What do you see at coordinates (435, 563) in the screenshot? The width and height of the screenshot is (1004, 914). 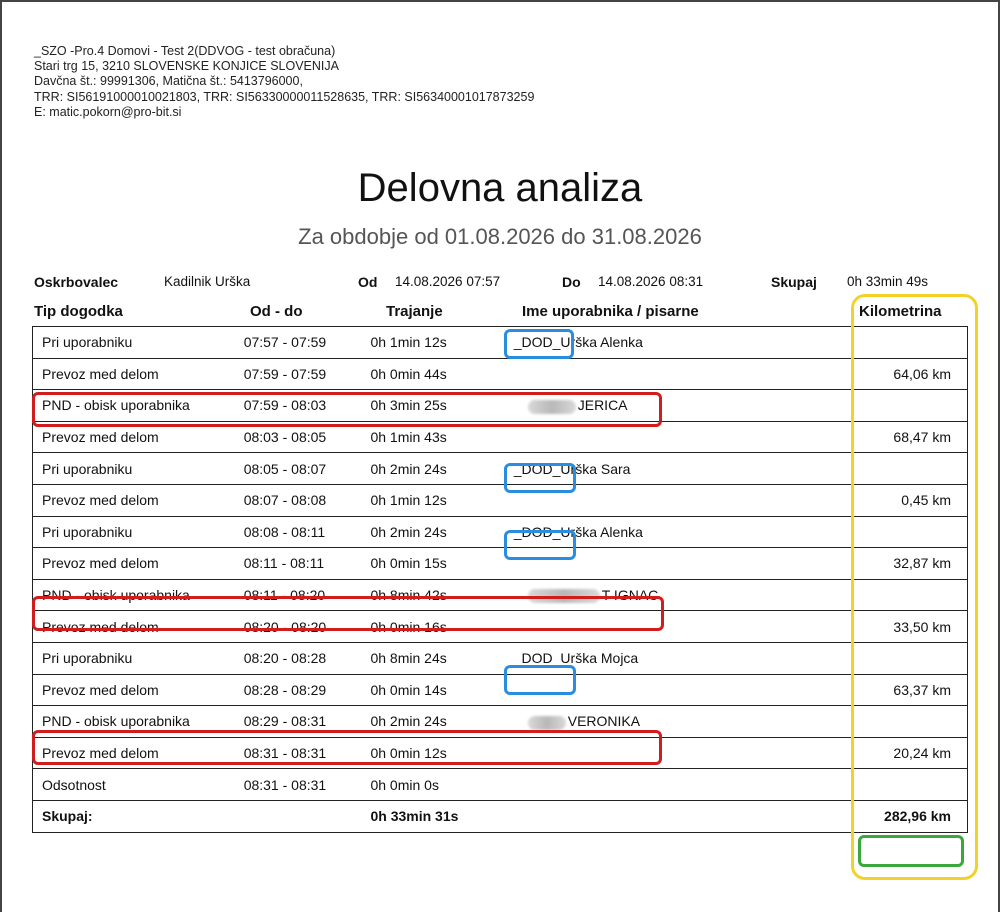 I see `duration: 0h 0min 15s` at bounding box center [435, 563].